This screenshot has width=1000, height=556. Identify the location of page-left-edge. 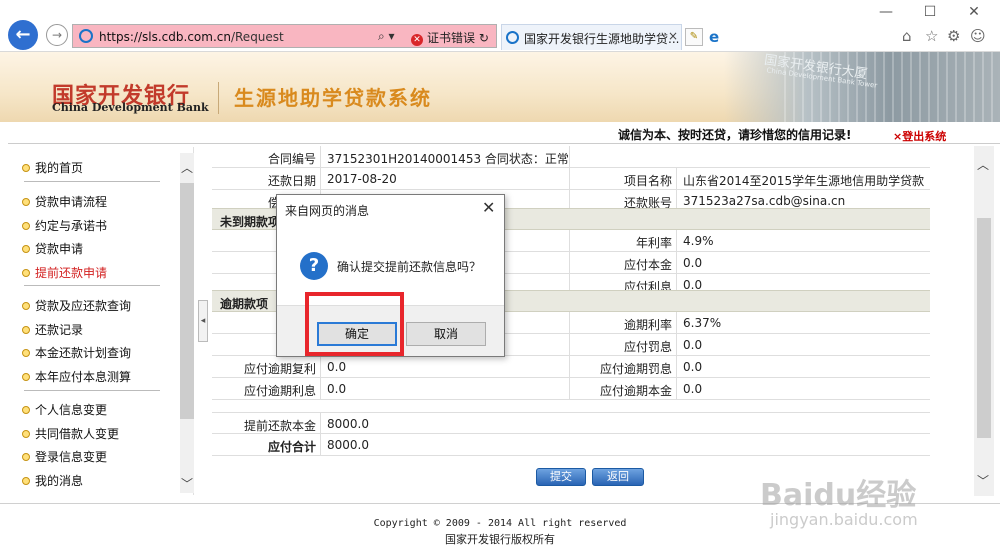
(4, 320).